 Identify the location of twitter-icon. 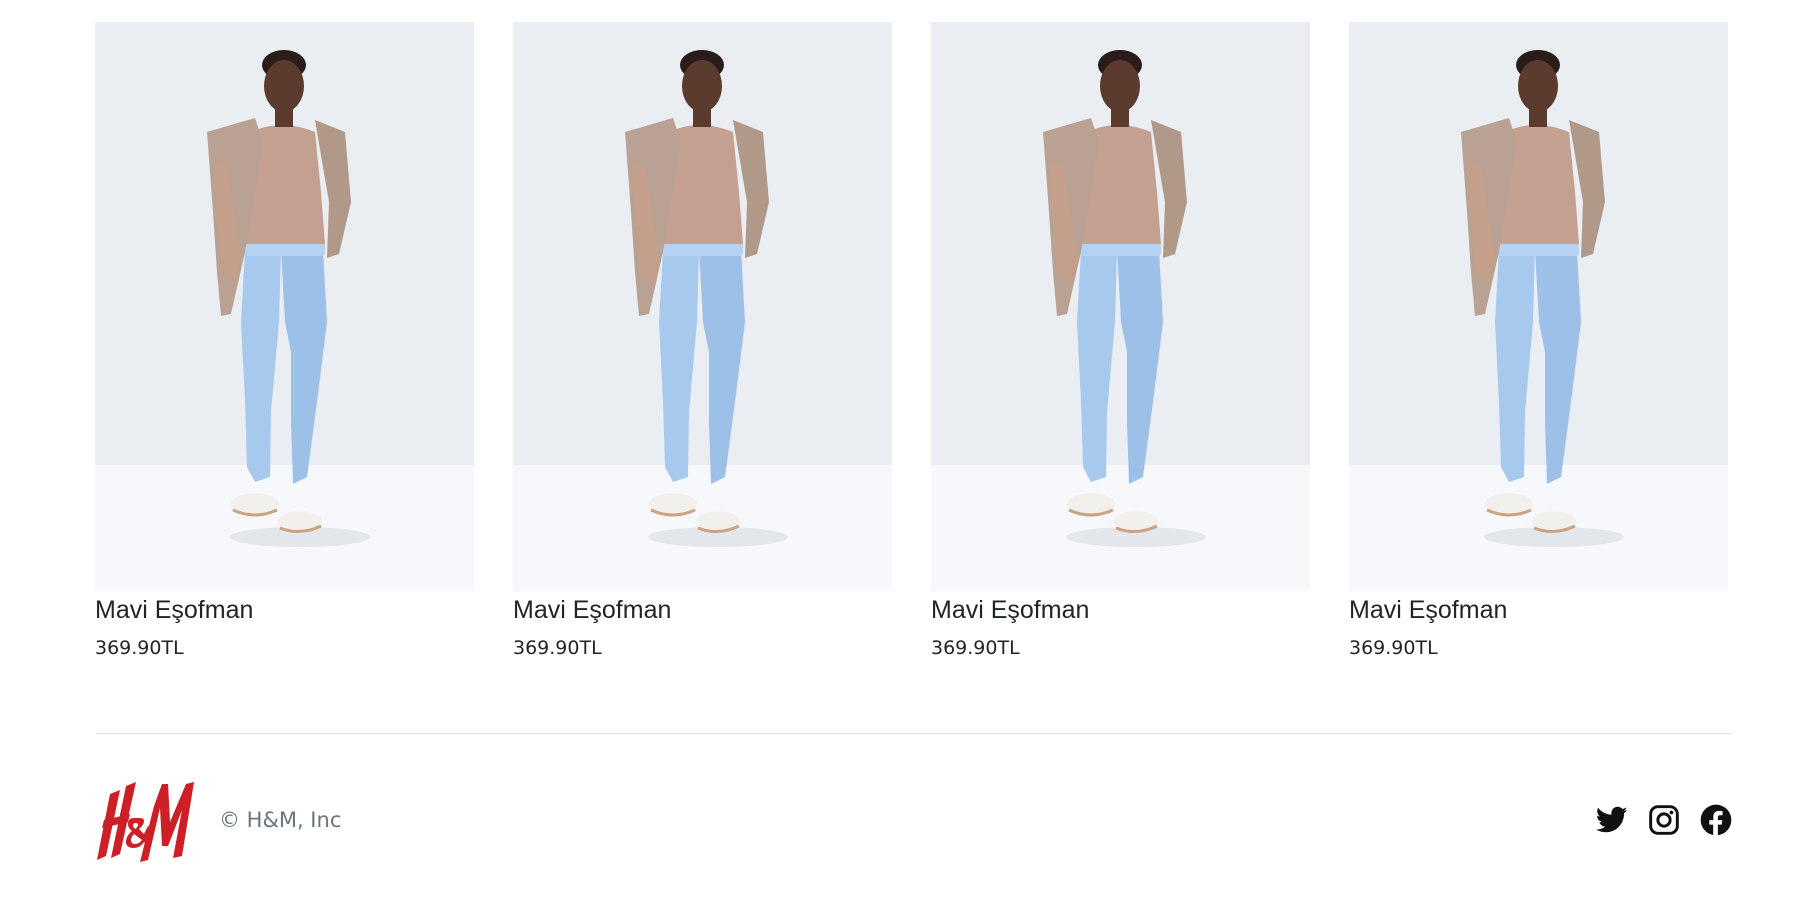
(1612, 820).